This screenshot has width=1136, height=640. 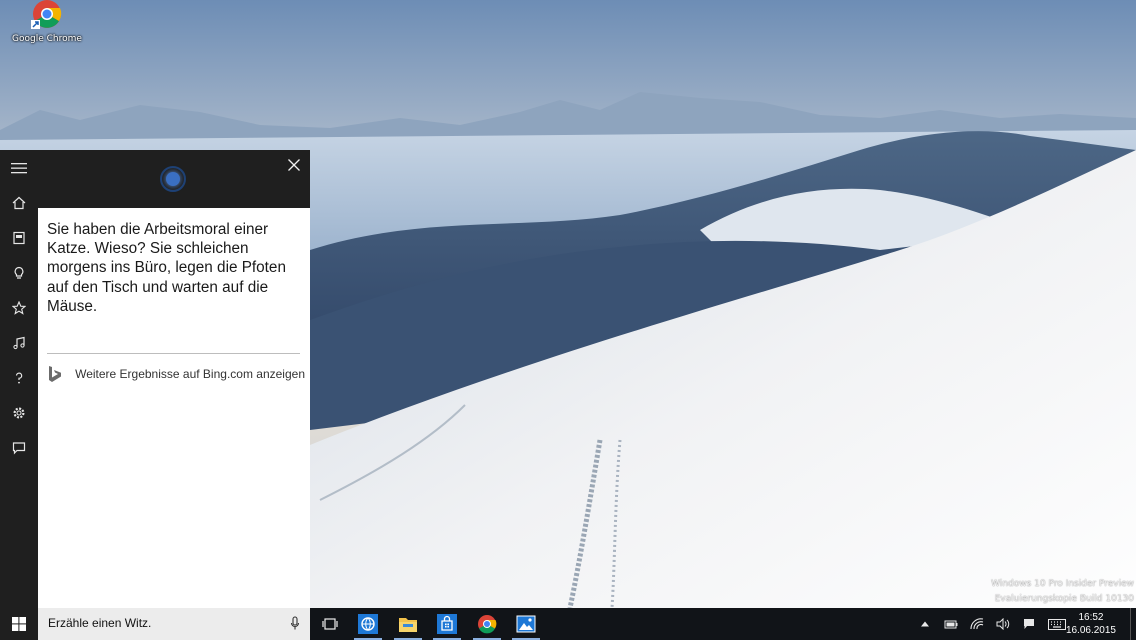 I want to click on cortana-header, so click(x=174, y=179).